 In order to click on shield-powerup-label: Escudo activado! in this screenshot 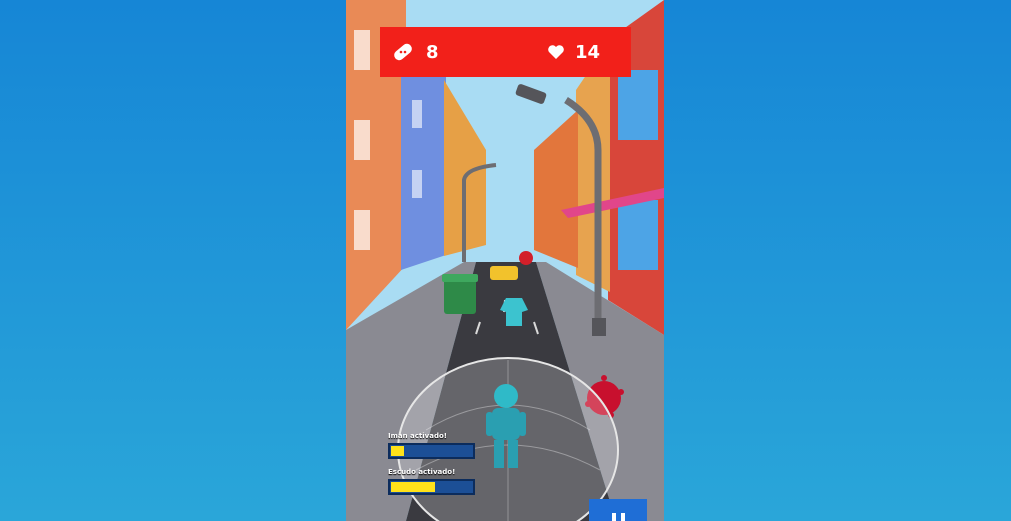, I will do `click(422, 472)`.